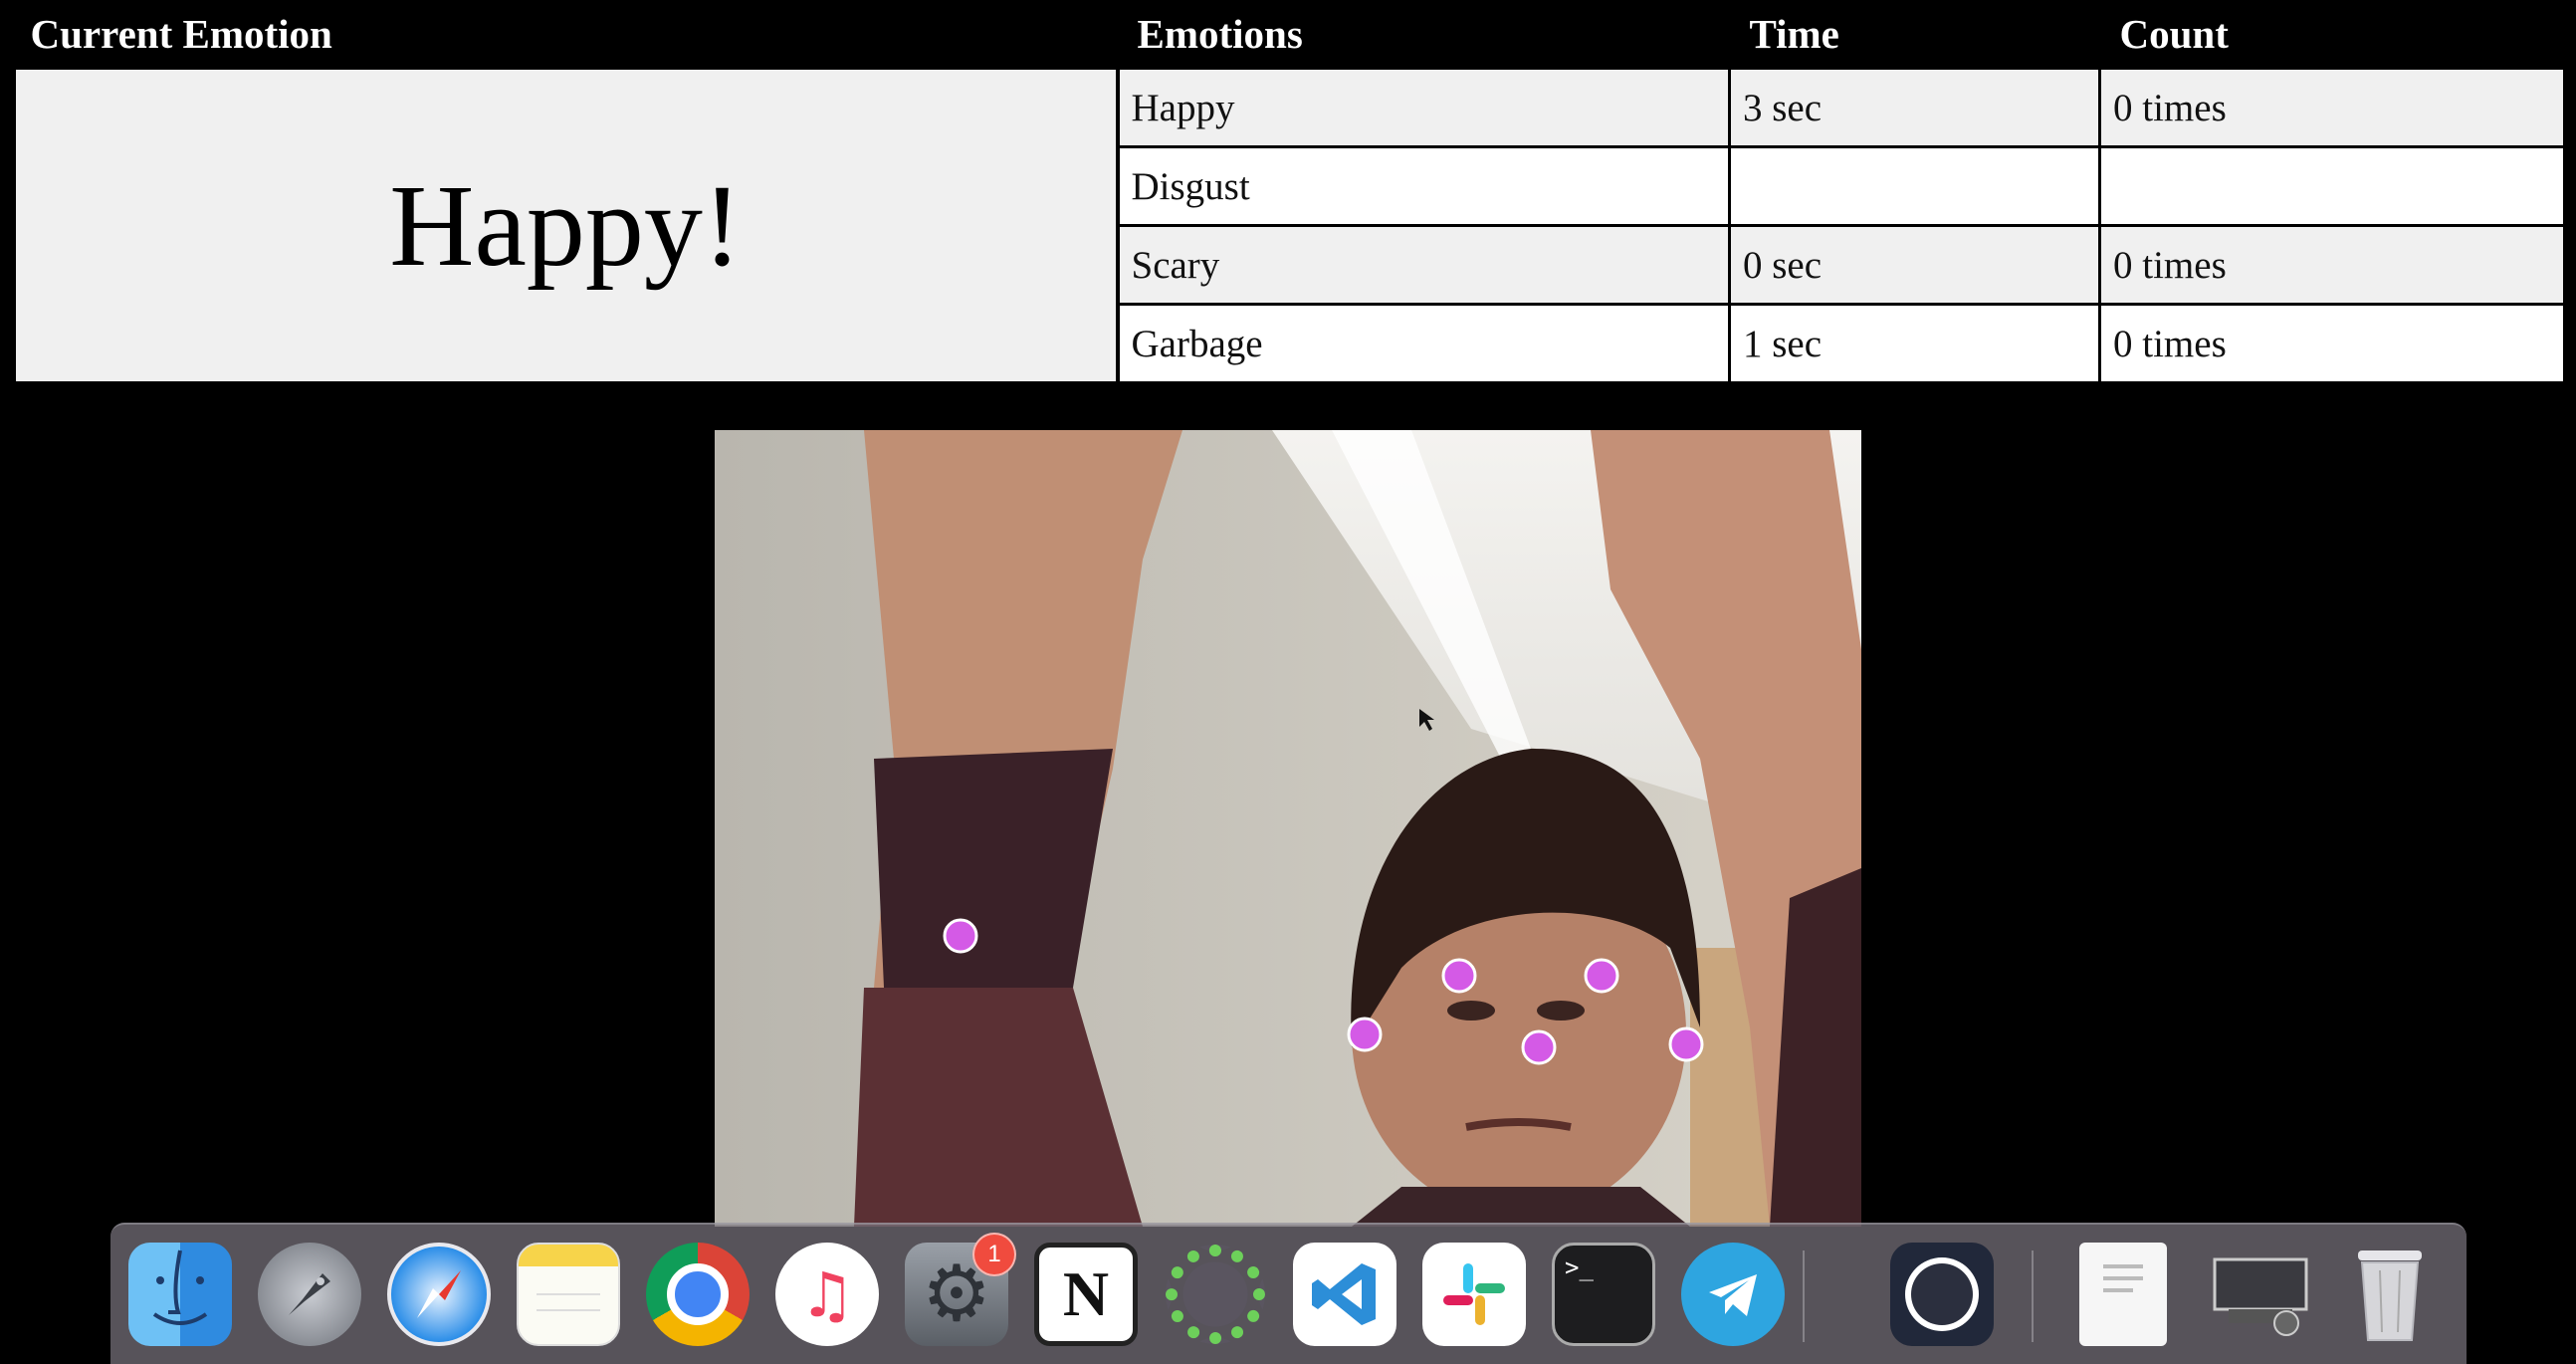  What do you see at coordinates (1474, 1294) in the screenshot?
I see `slack-icon` at bounding box center [1474, 1294].